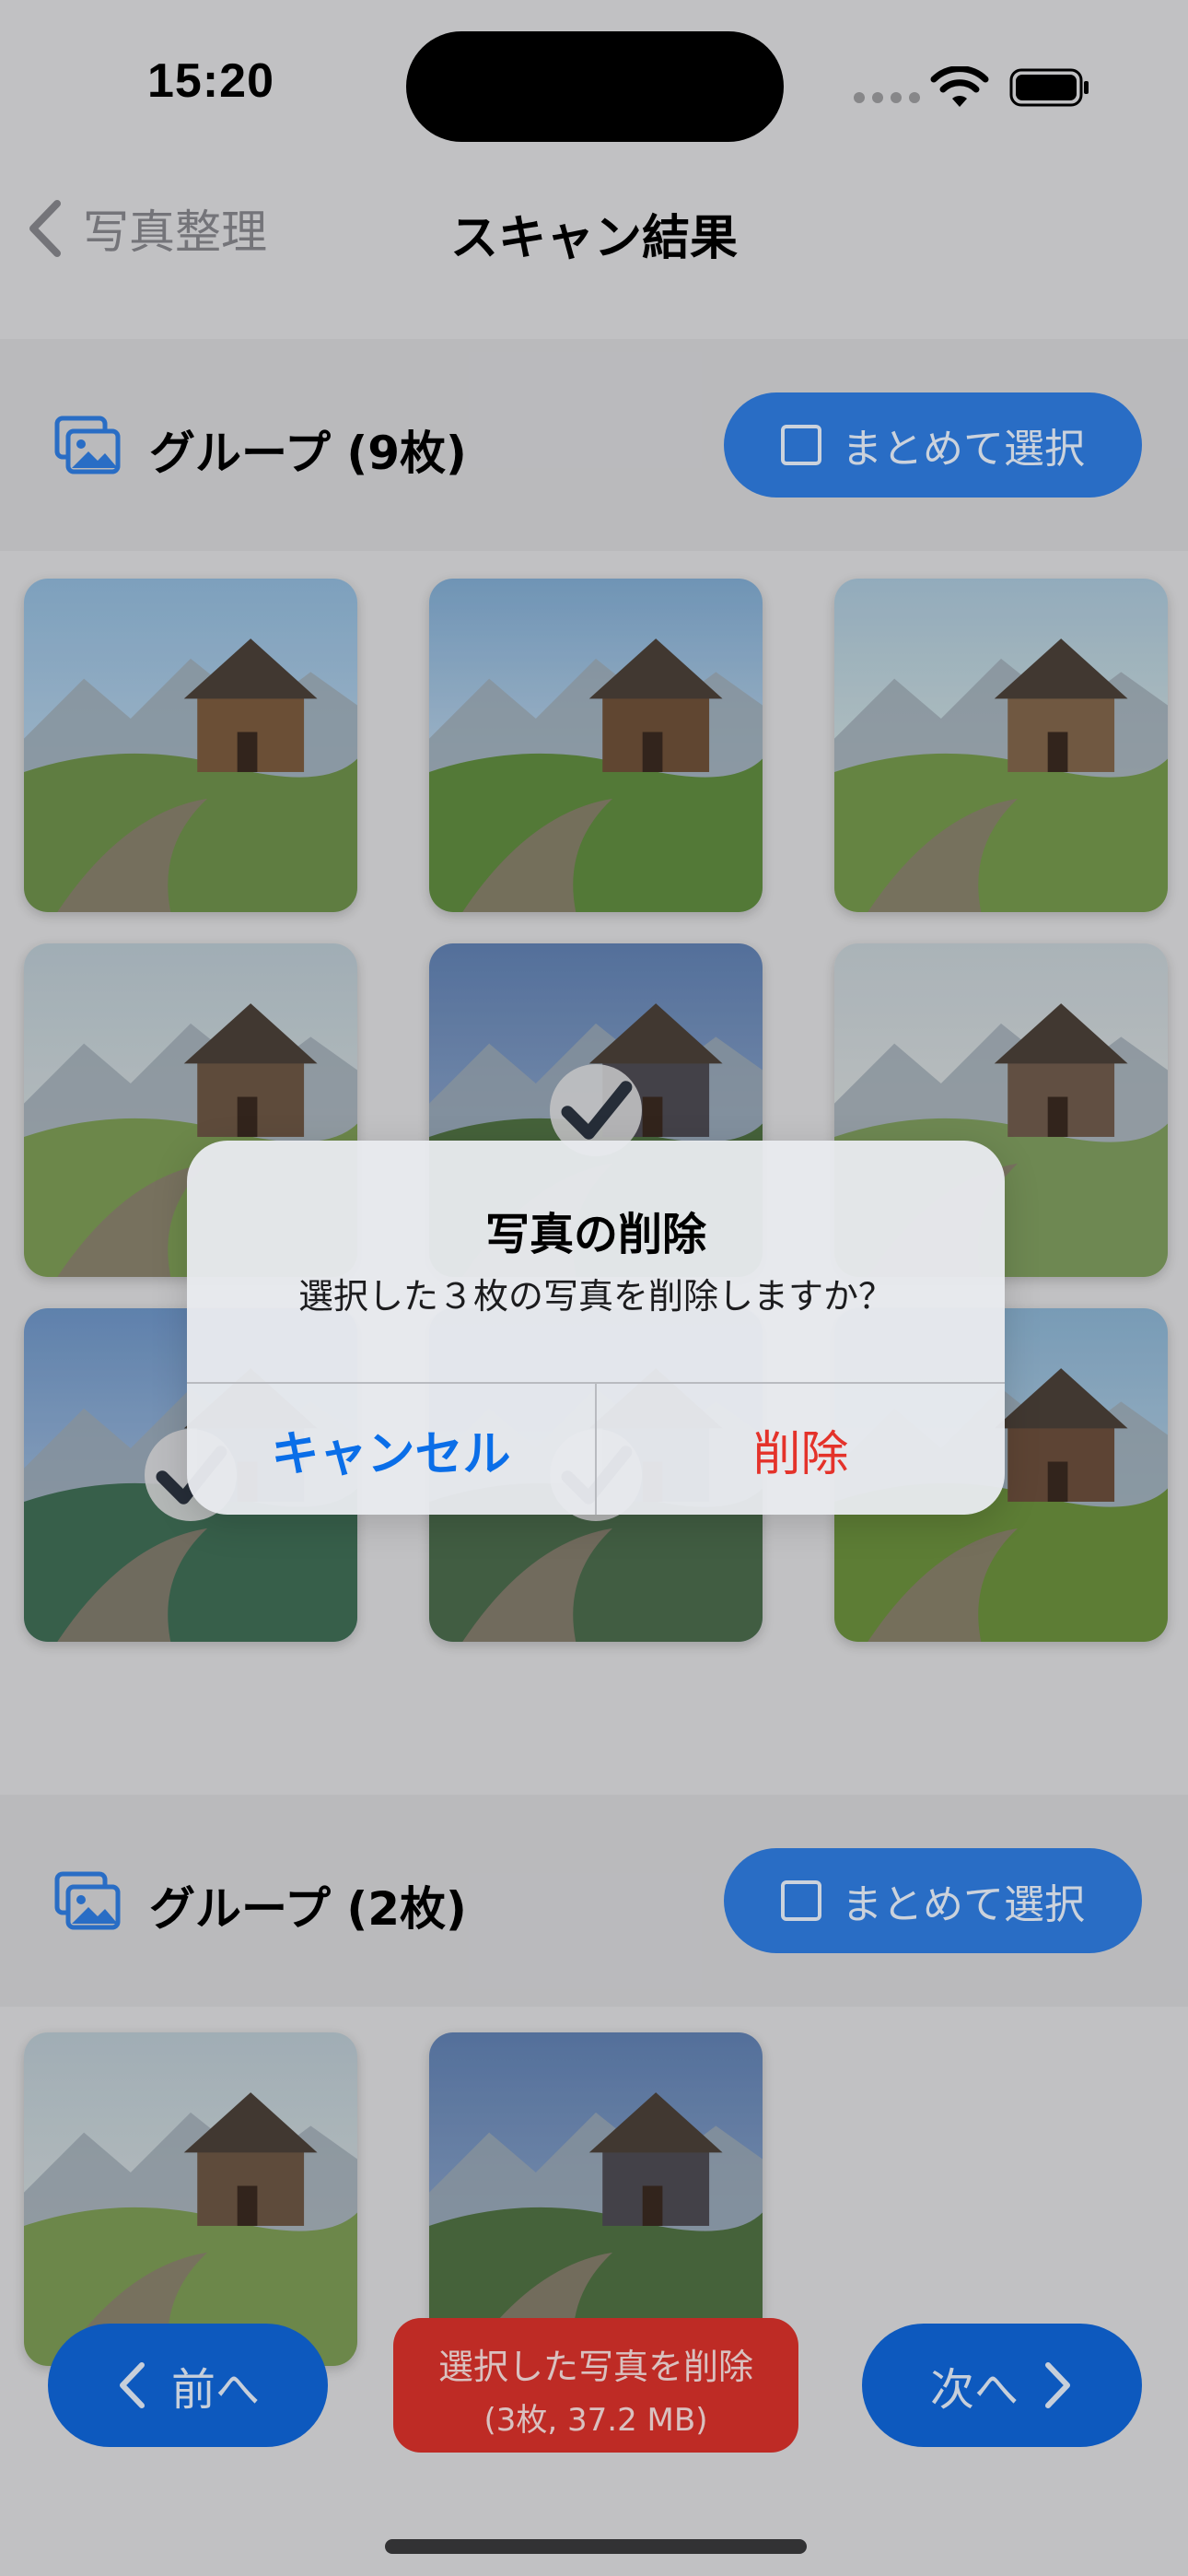 This screenshot has height=2576, width=1188. I want to click on delete-selected-detail: (3枚, 37.2 MB), so click(595, 2420).